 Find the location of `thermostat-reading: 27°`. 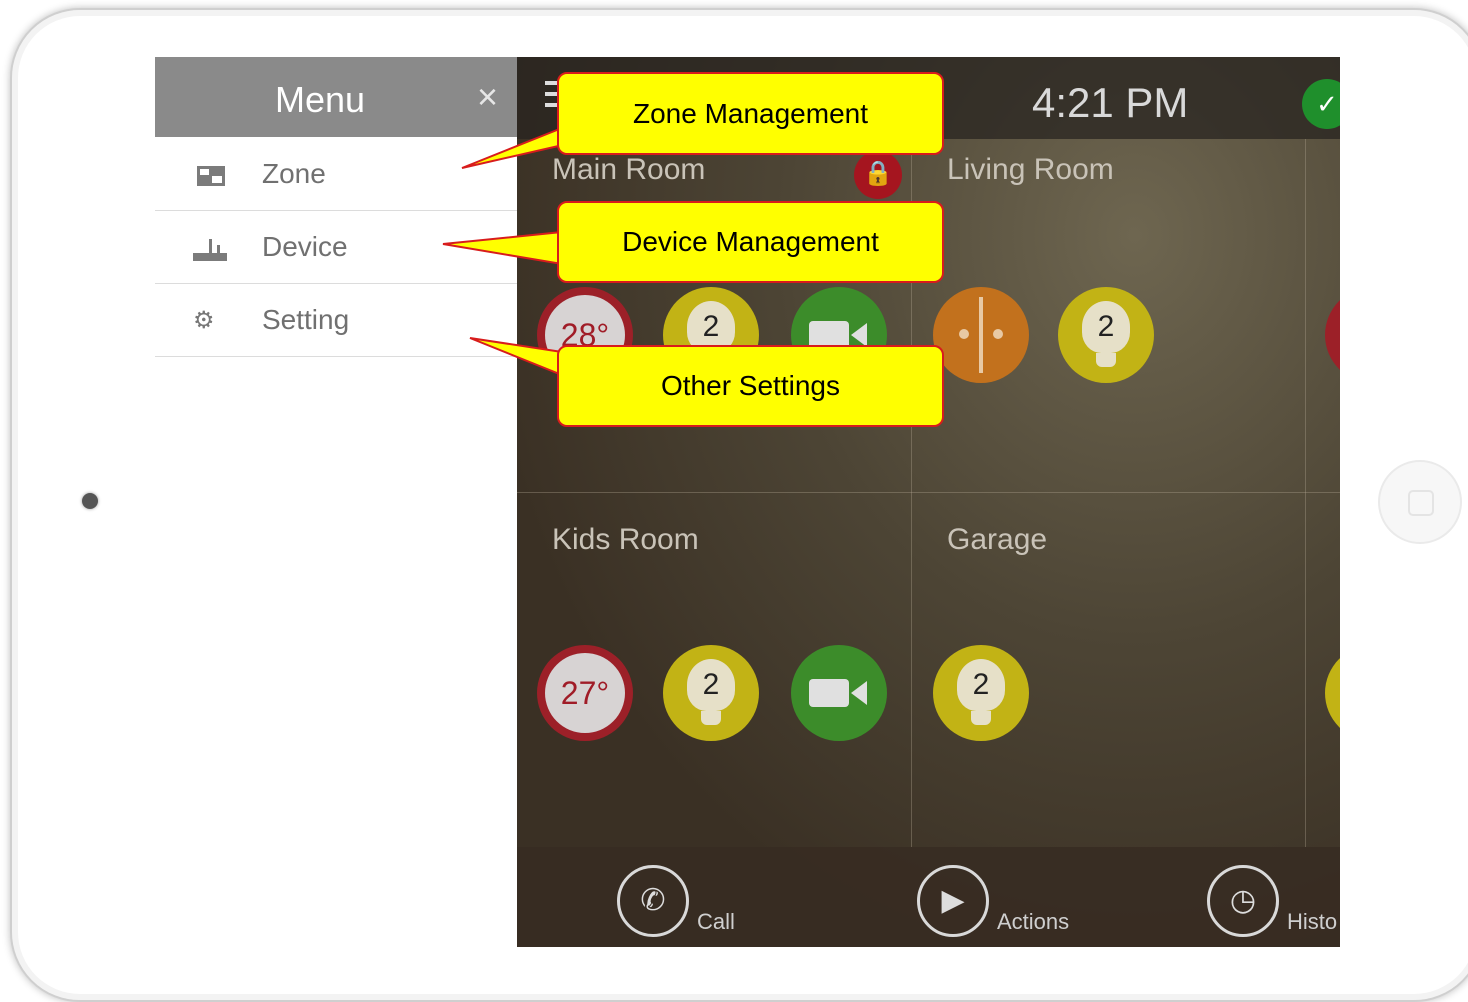

thermostat-reading: 27° is located at coordinates (585, 693).